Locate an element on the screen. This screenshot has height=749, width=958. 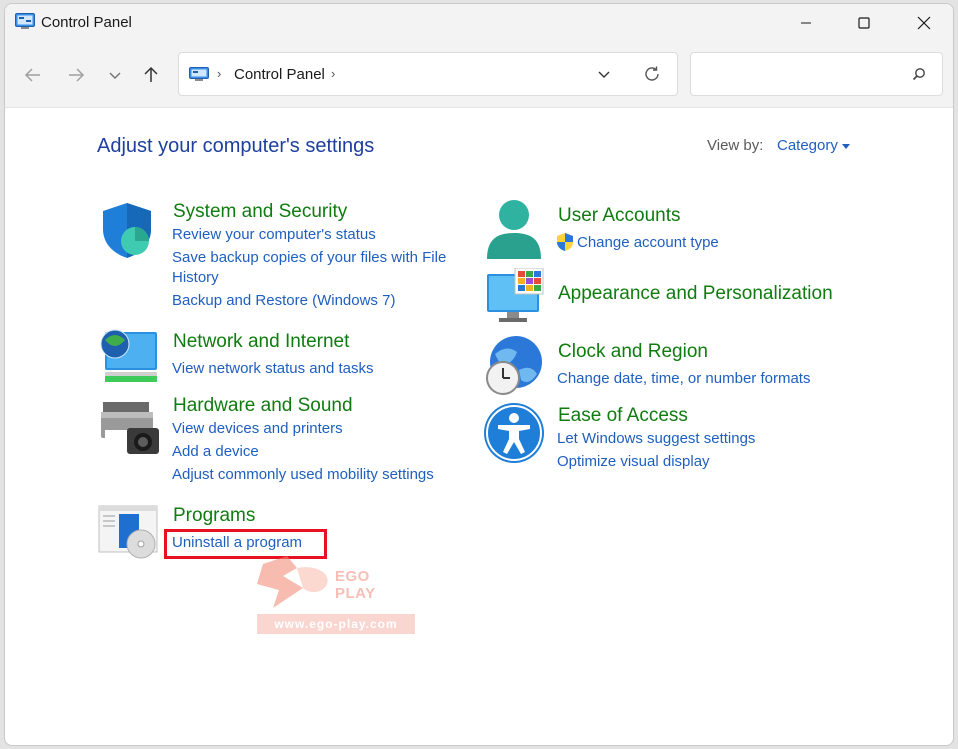
watermark-brand: EGO PLAY is located at coordinates (355, 585).